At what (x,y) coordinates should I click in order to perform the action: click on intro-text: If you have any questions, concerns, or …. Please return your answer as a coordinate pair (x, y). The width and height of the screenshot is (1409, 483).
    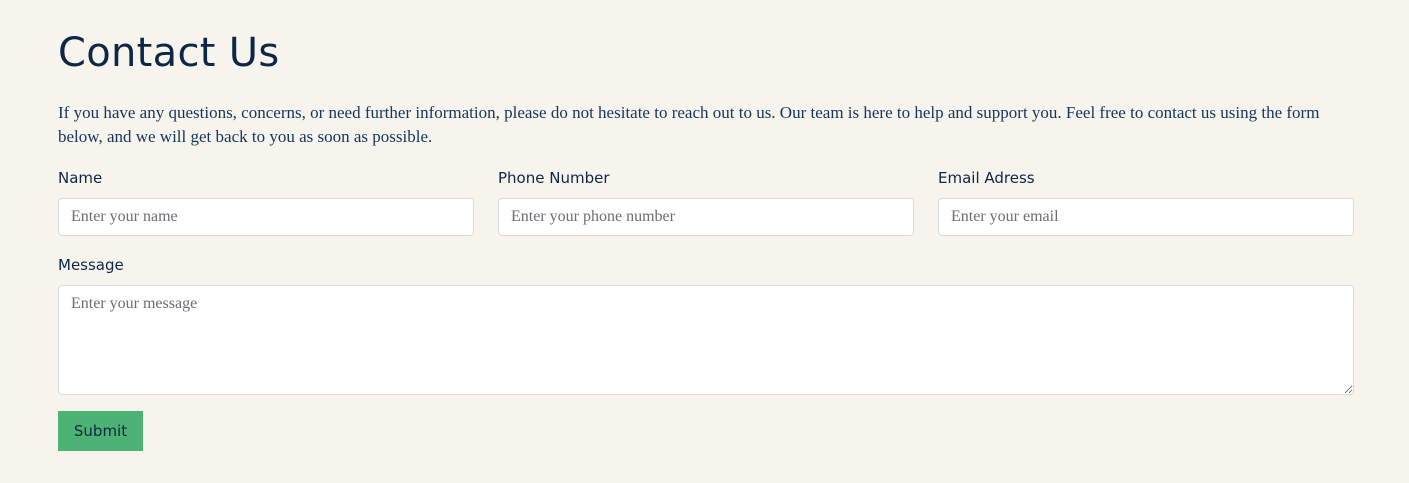
    Looking at the image, I should click on (689, 124).